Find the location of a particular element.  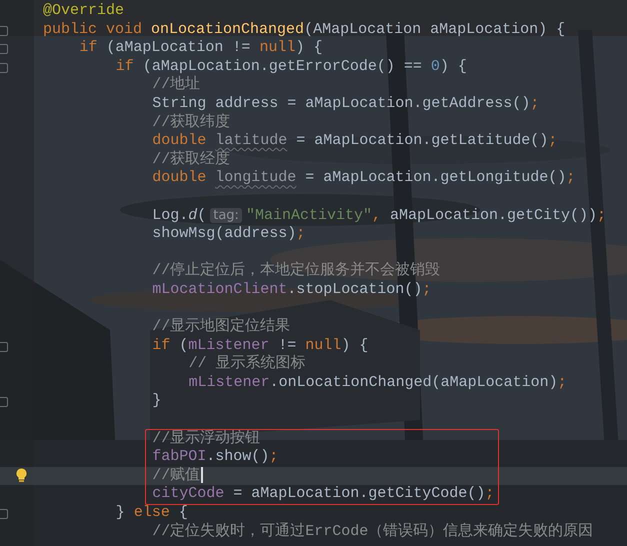

code-line: } else { is located at coordinates (152, 513).